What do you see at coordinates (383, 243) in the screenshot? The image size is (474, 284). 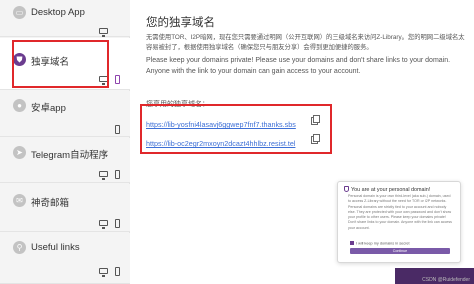 I see `checkbox-label: I will keep my domains in secret` at bounding box center [383, 243].